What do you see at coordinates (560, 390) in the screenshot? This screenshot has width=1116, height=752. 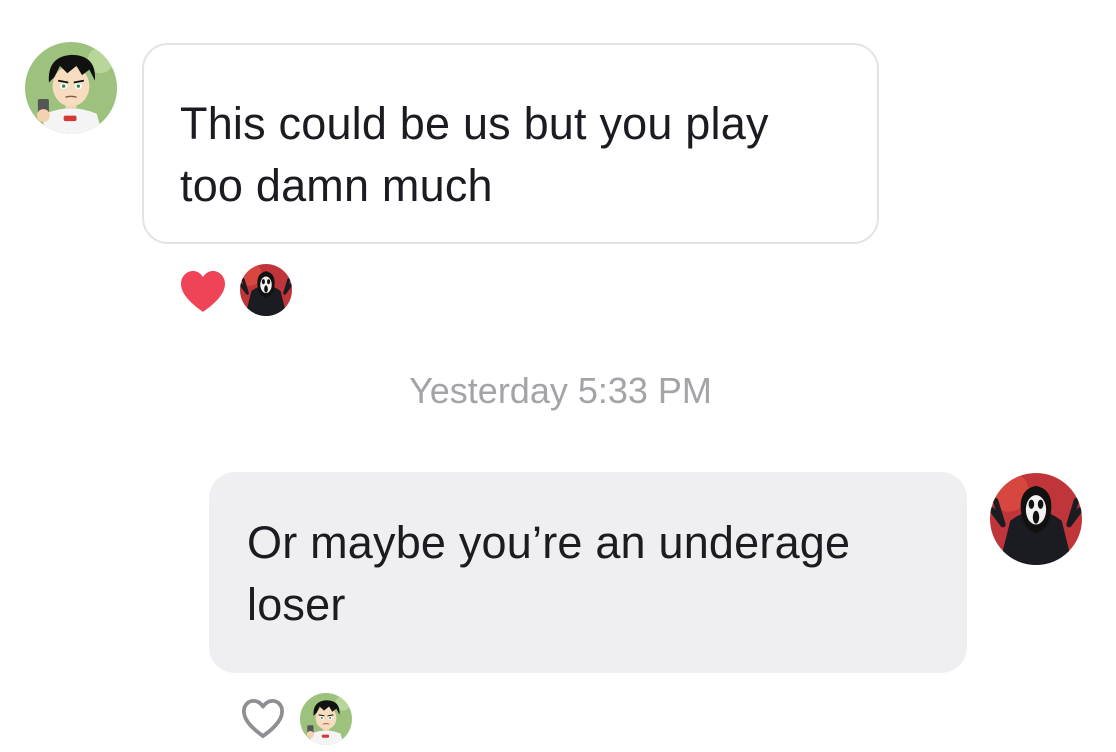 I see `message-timestamp: Yesterday 5:33 PM` at bounding box center [560, 390].